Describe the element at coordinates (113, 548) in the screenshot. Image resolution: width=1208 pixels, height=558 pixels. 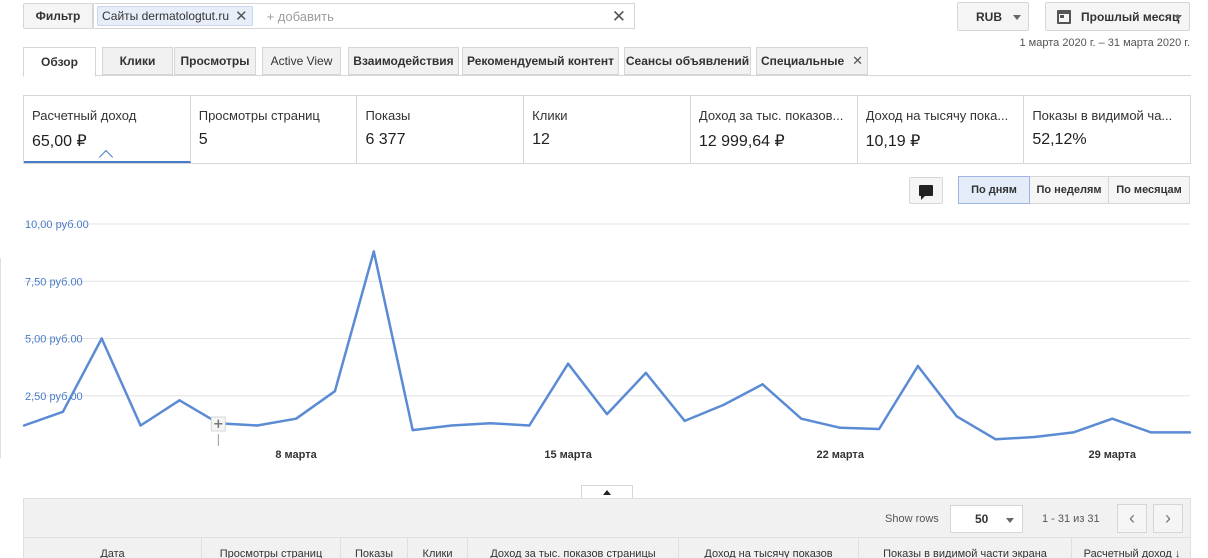
I see `column-header-date: Дата` at that location.